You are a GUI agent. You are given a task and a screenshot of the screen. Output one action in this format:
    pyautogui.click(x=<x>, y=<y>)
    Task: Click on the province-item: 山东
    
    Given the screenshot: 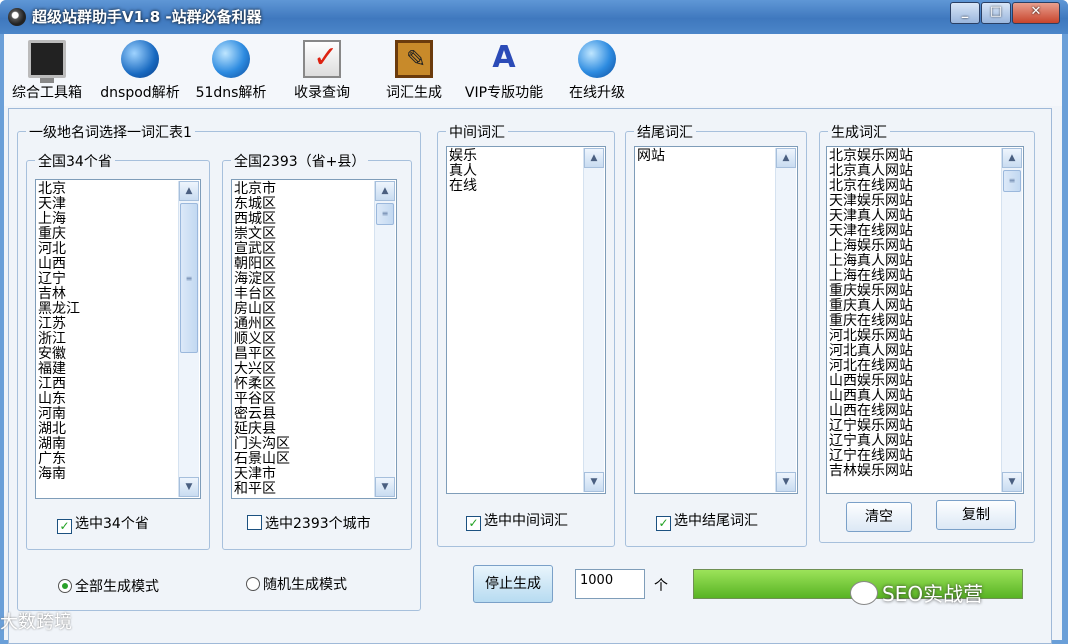 What is the action you would take?
    pyautogui.click(x=108, y=399)
    